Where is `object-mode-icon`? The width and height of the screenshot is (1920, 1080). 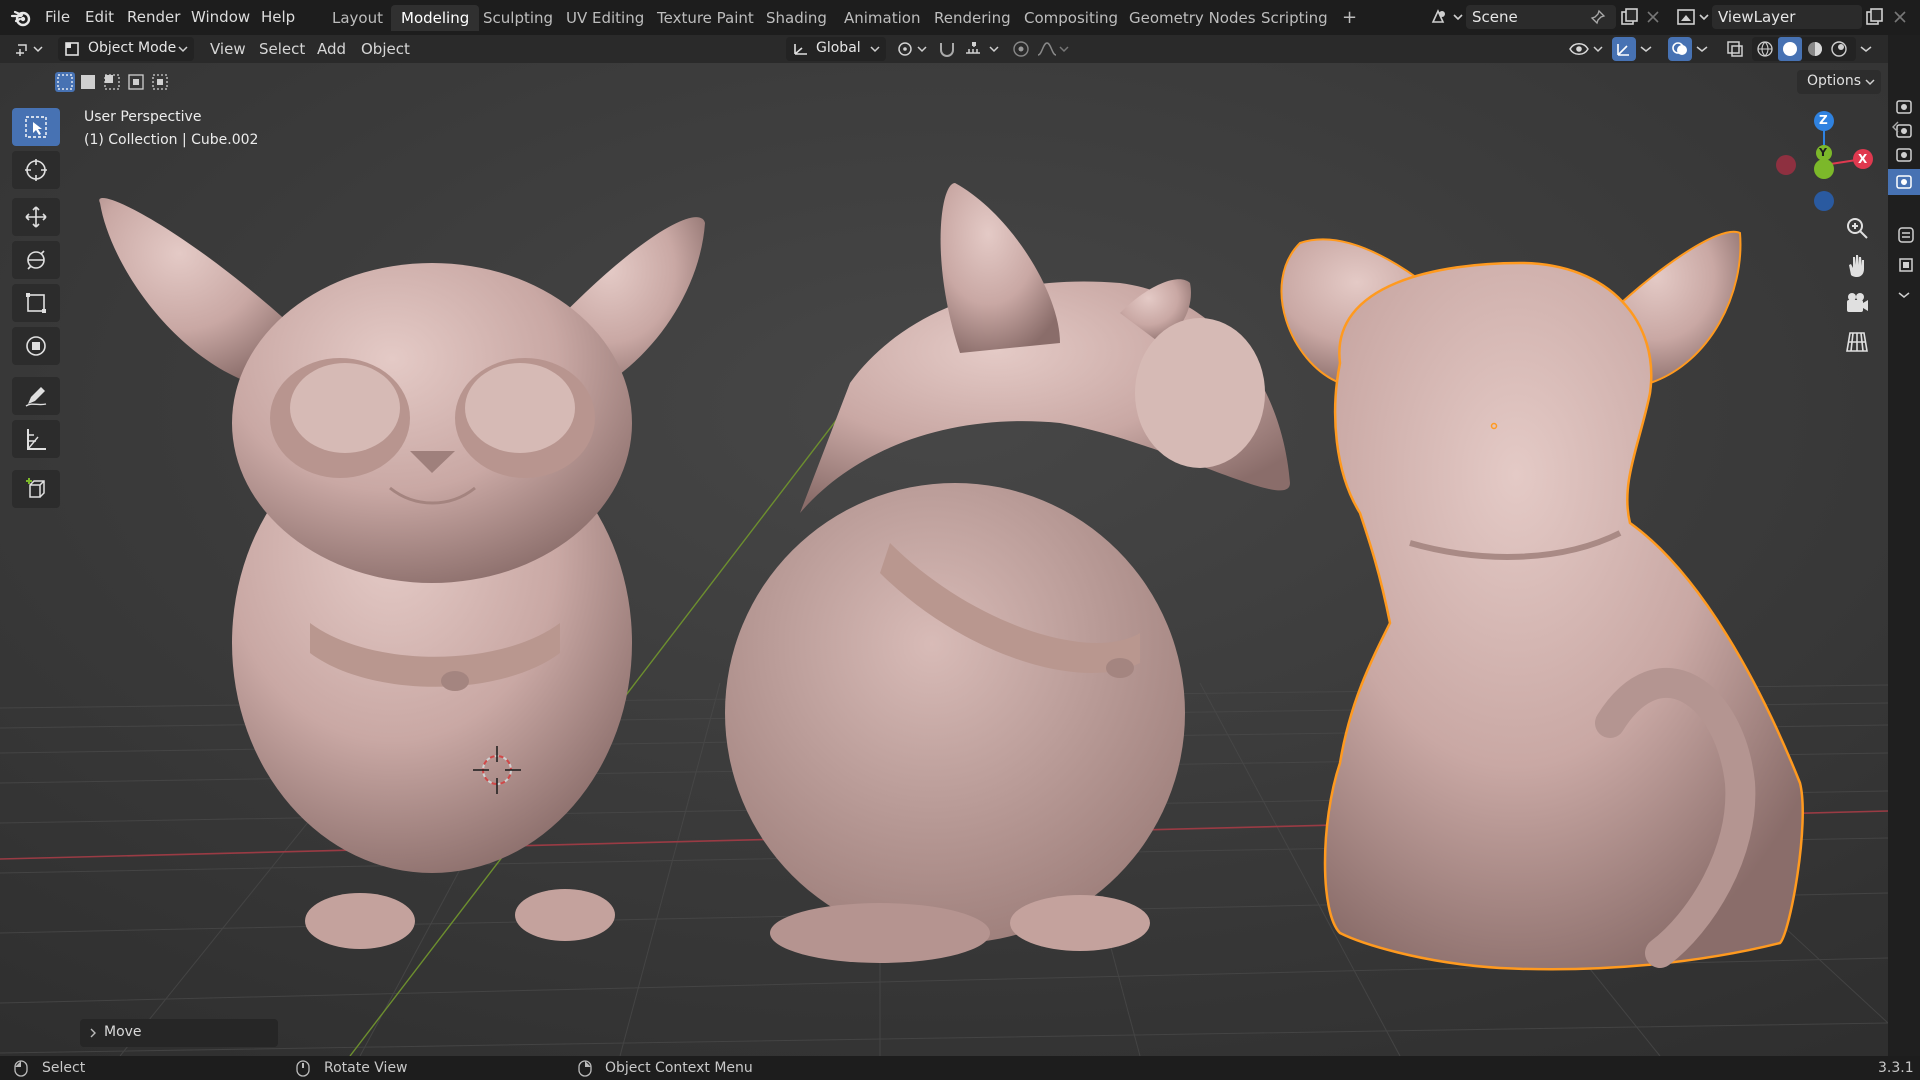 object-mode-icon is located at coordinates (72, 49).